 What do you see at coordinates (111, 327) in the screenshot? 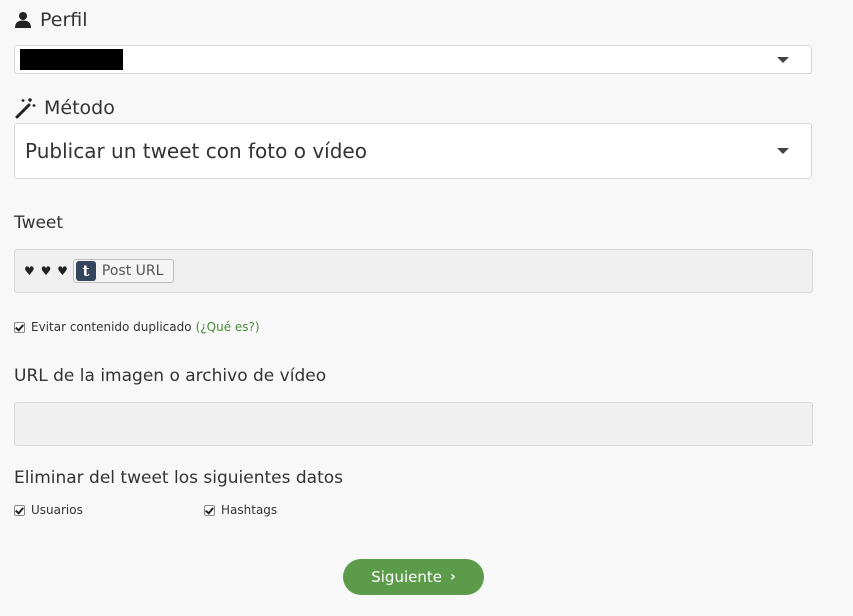
I see `avoid-duplicate-label: Evitar contenido duplicado` at bounding box center [111, 327].